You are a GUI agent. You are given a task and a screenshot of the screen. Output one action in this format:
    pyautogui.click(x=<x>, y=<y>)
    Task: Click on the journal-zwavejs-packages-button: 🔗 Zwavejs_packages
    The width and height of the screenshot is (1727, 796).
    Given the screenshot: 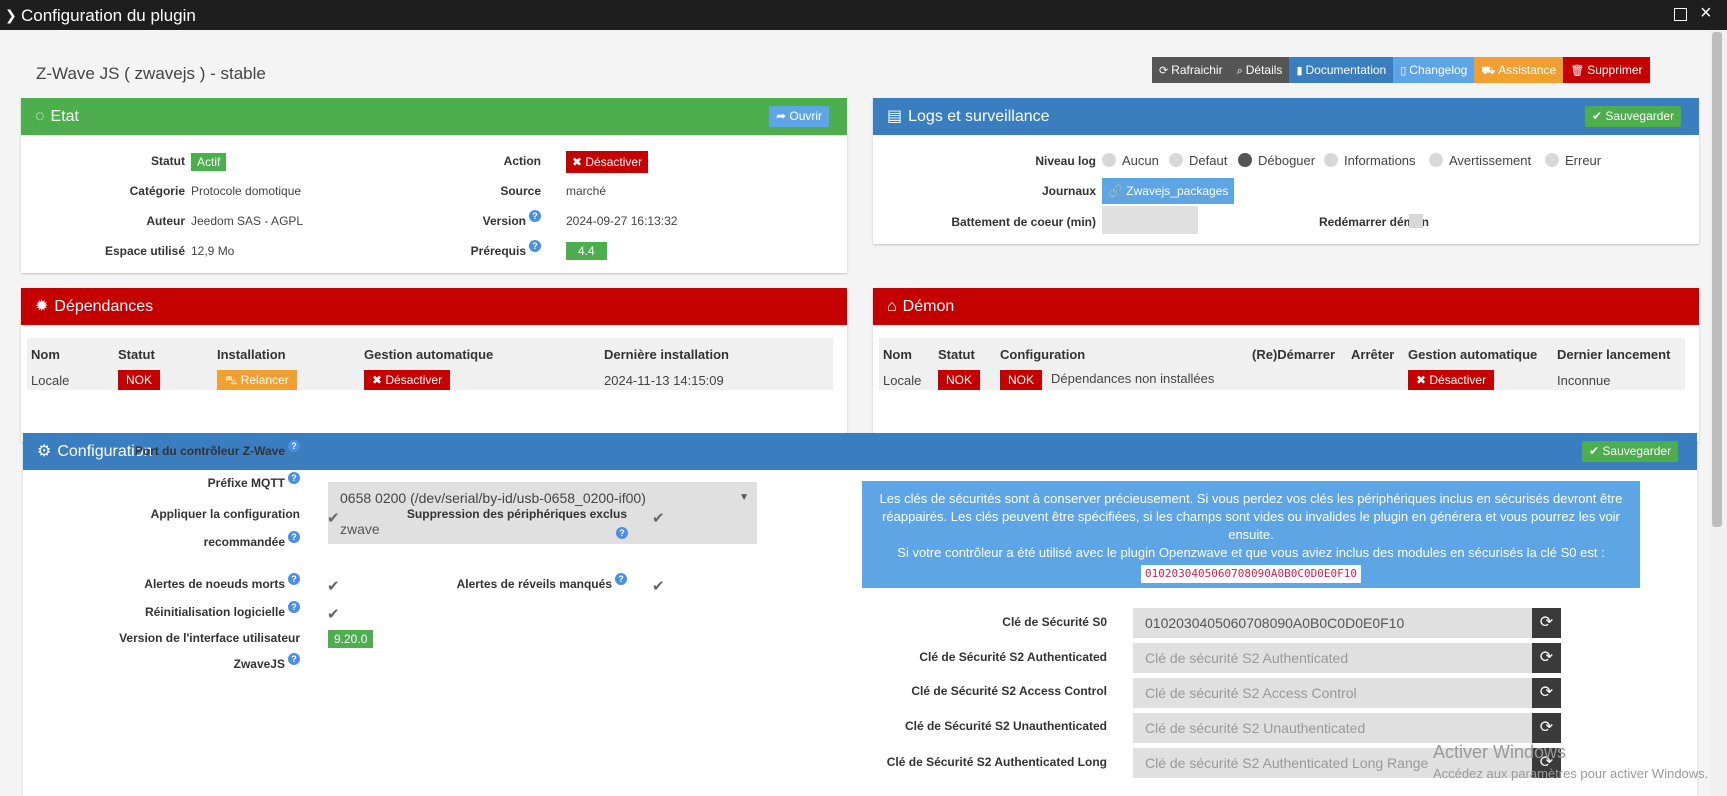 What is the action you would take?
    pyautogui.click(x=1168, y=191)
    